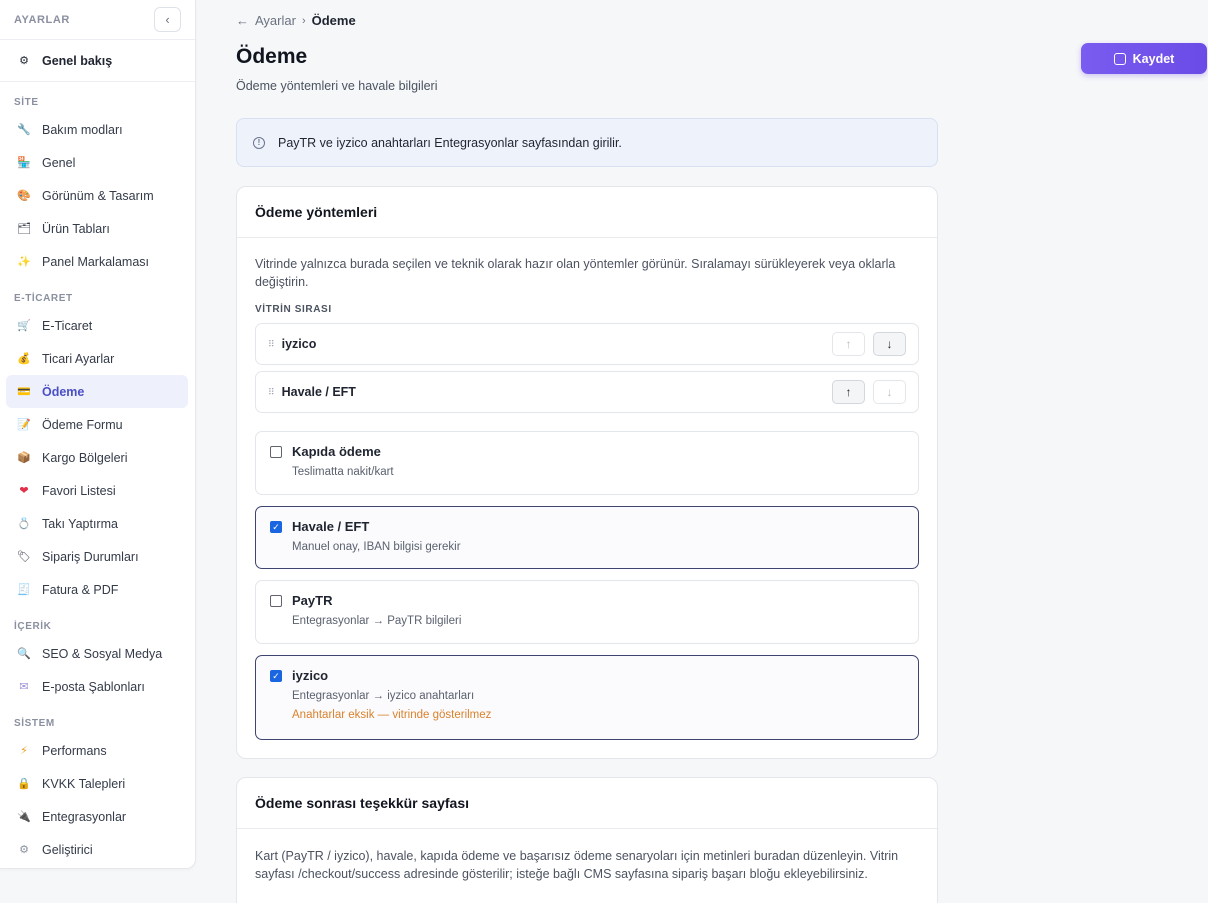 The height and width of the screenshot is (903, 1208). What do you see at coordinates (80, 589) in the screenshot?
I see `sidebar-item-label: Fatura & PDF` at bounding box center [80, 589].